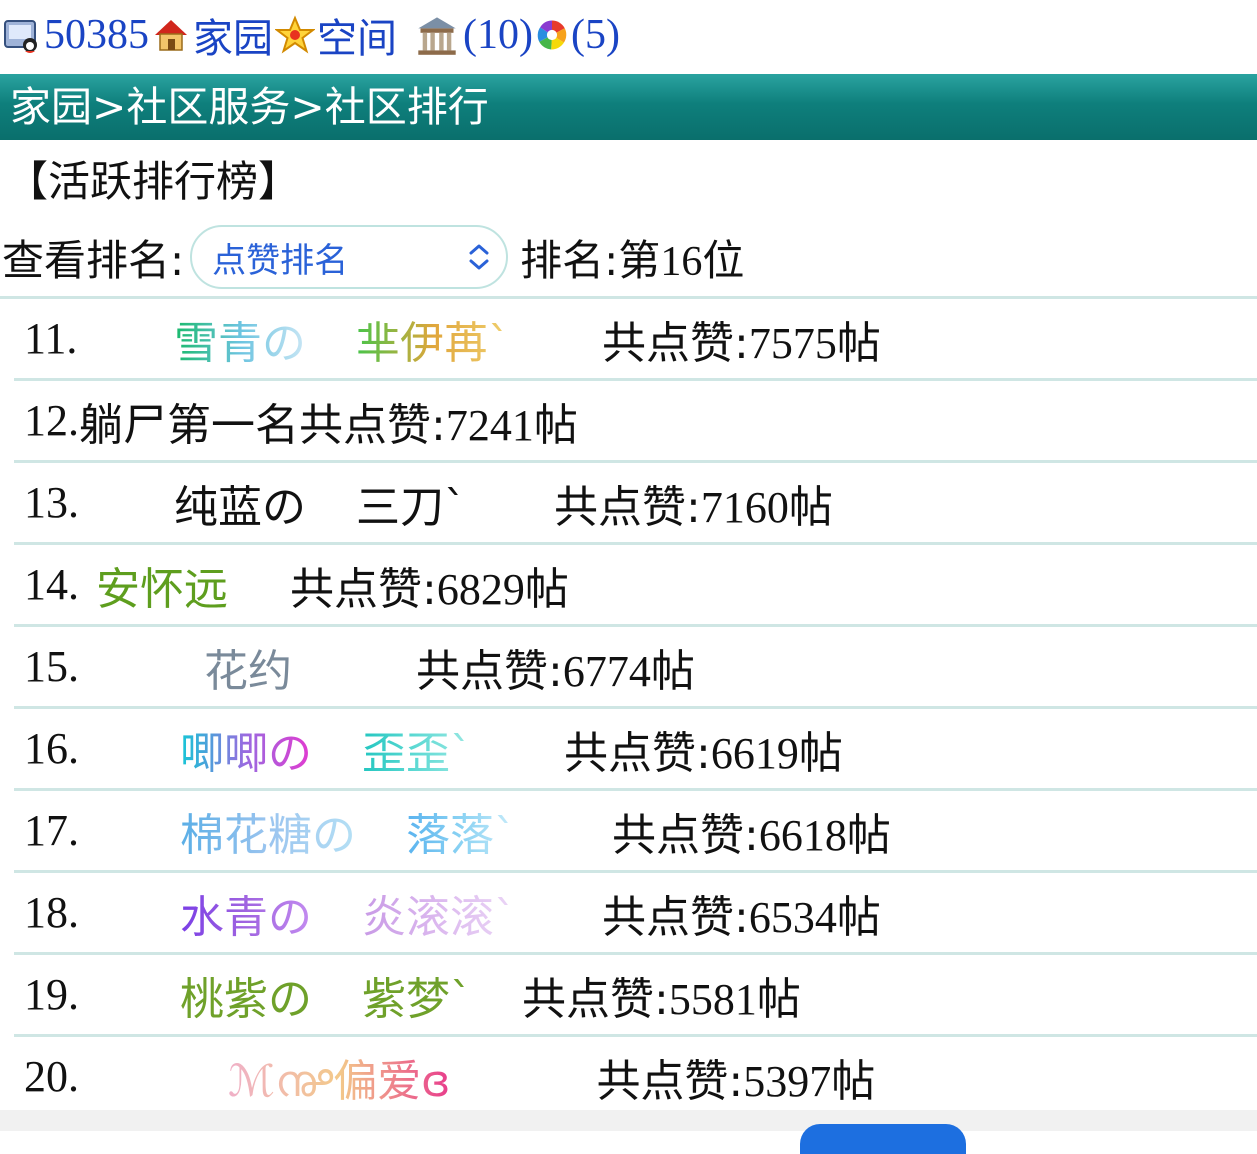  Describe the element at coordinates (438, 421) in the screenshot. I see `likes-count: 共点赞:7241帖` at that location.